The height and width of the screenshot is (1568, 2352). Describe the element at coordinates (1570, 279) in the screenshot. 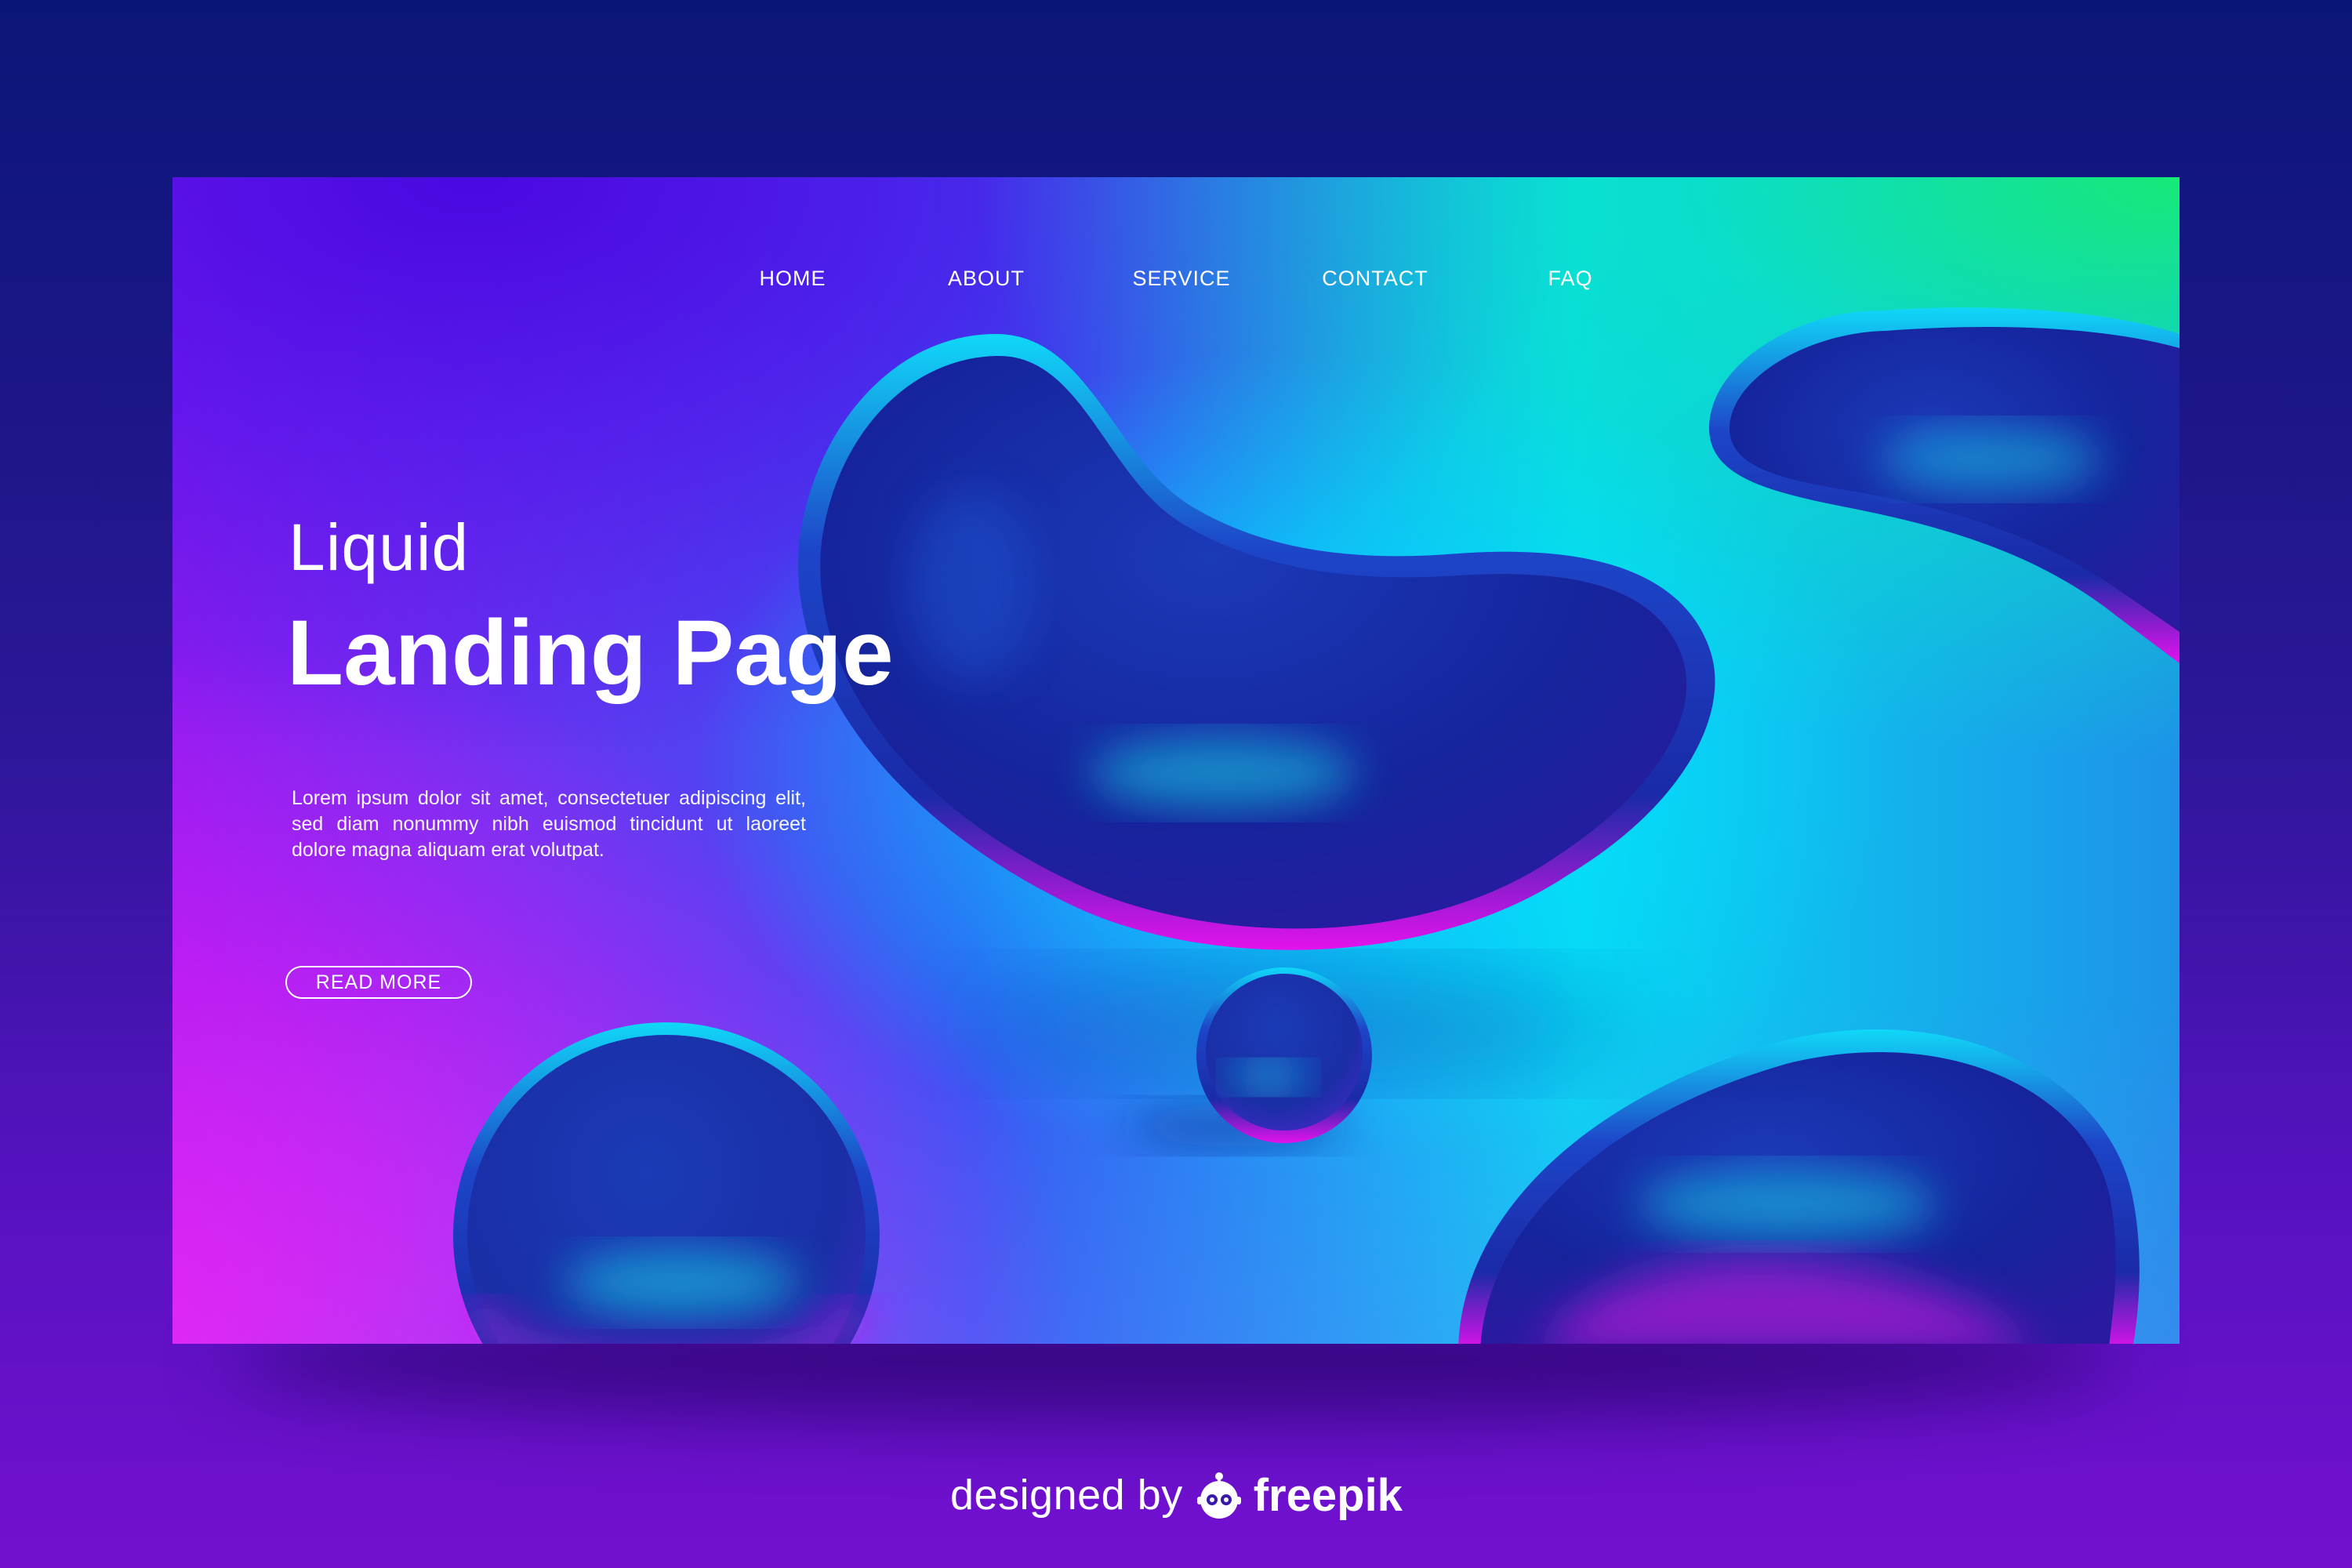

I see `nav-link-faq: FAQ` at that location.